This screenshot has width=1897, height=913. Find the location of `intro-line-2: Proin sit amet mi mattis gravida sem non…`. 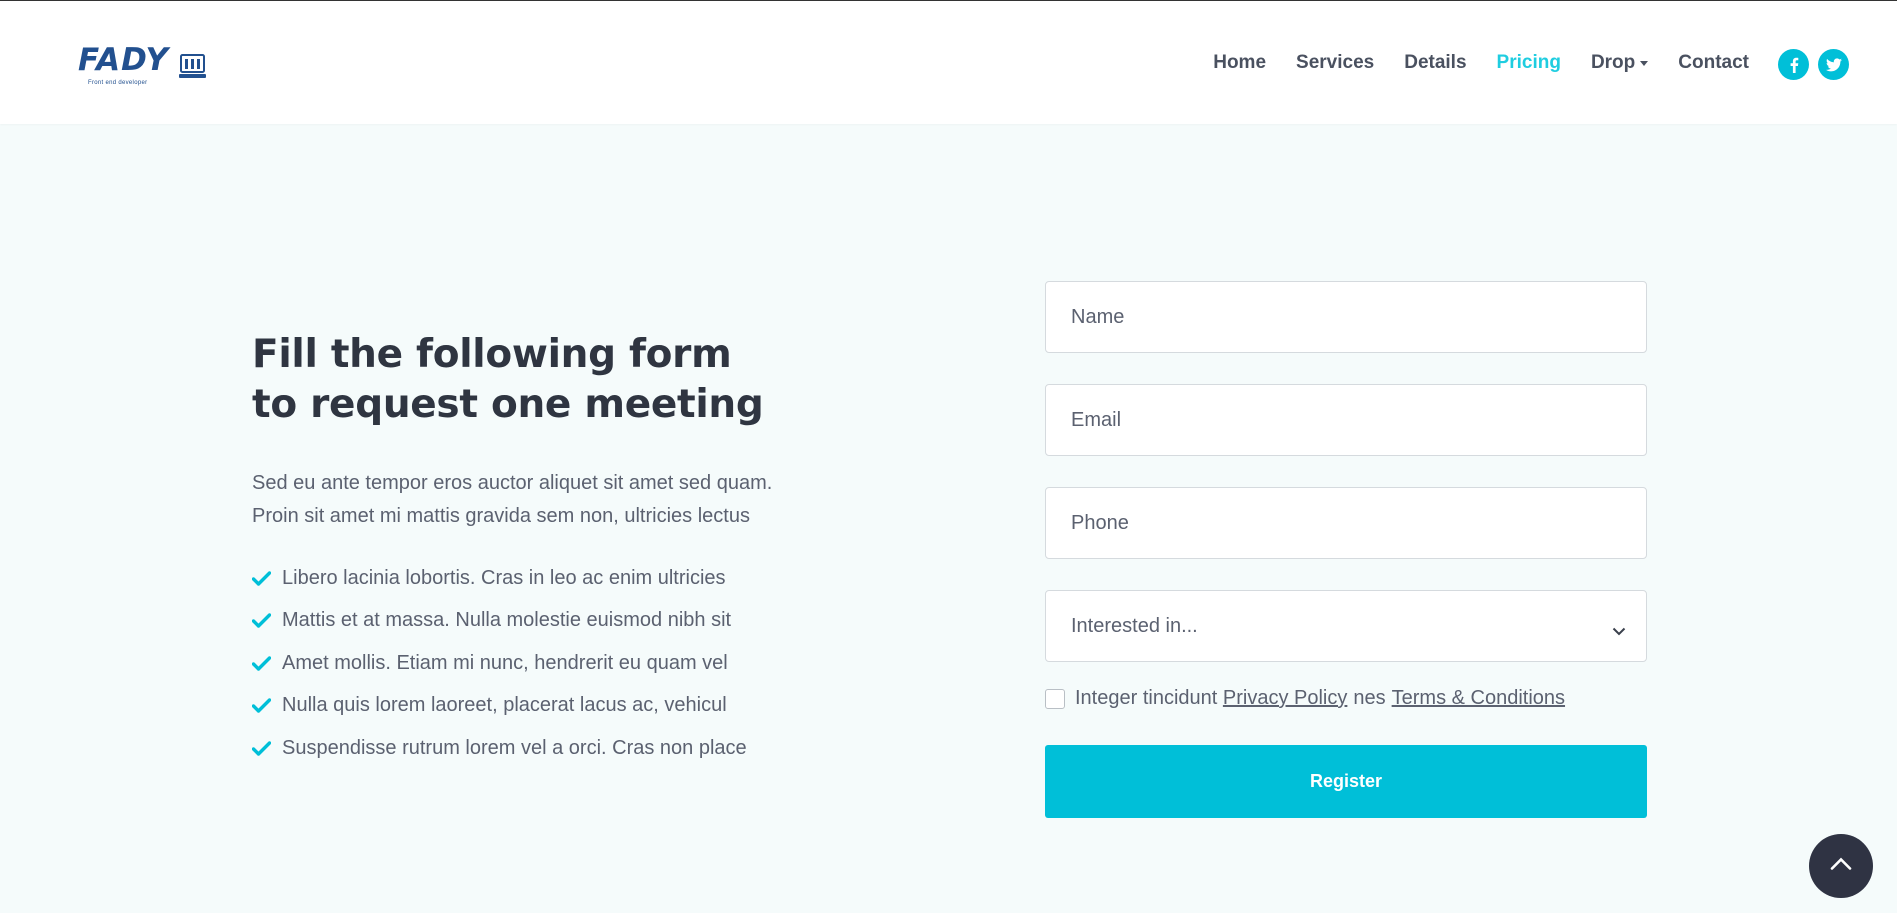

intro-line-2: Proin sit amet mi mattis gravida sem non… is located at coordinates (501, 516).